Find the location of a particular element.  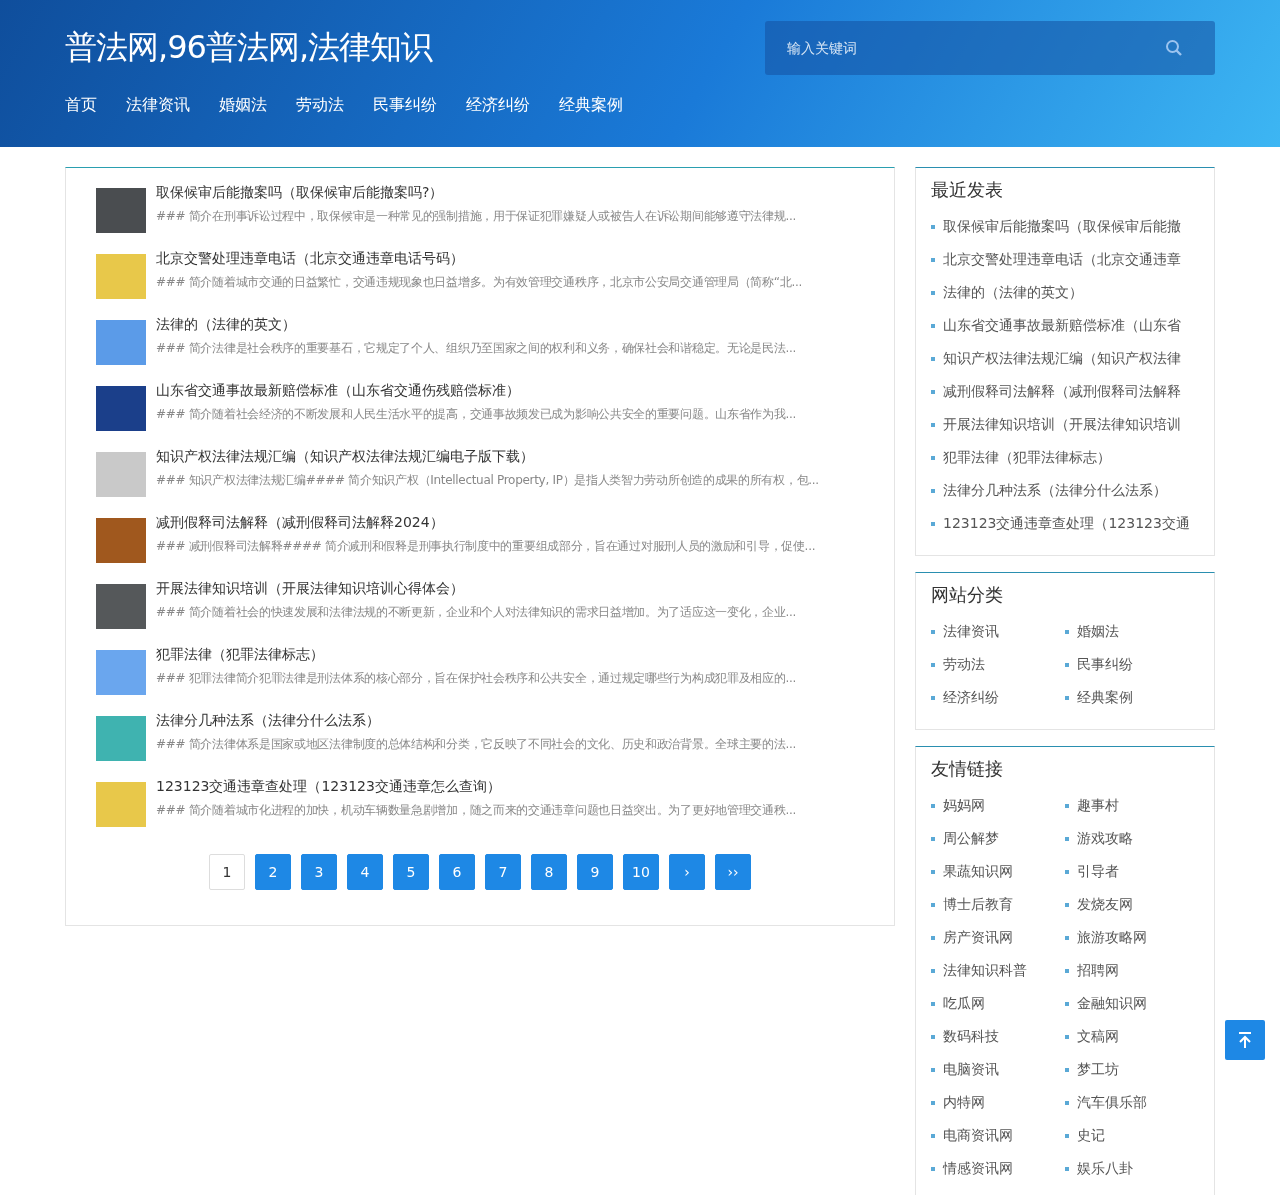

back-to-top-button is located at coordinates (1245, 1040).